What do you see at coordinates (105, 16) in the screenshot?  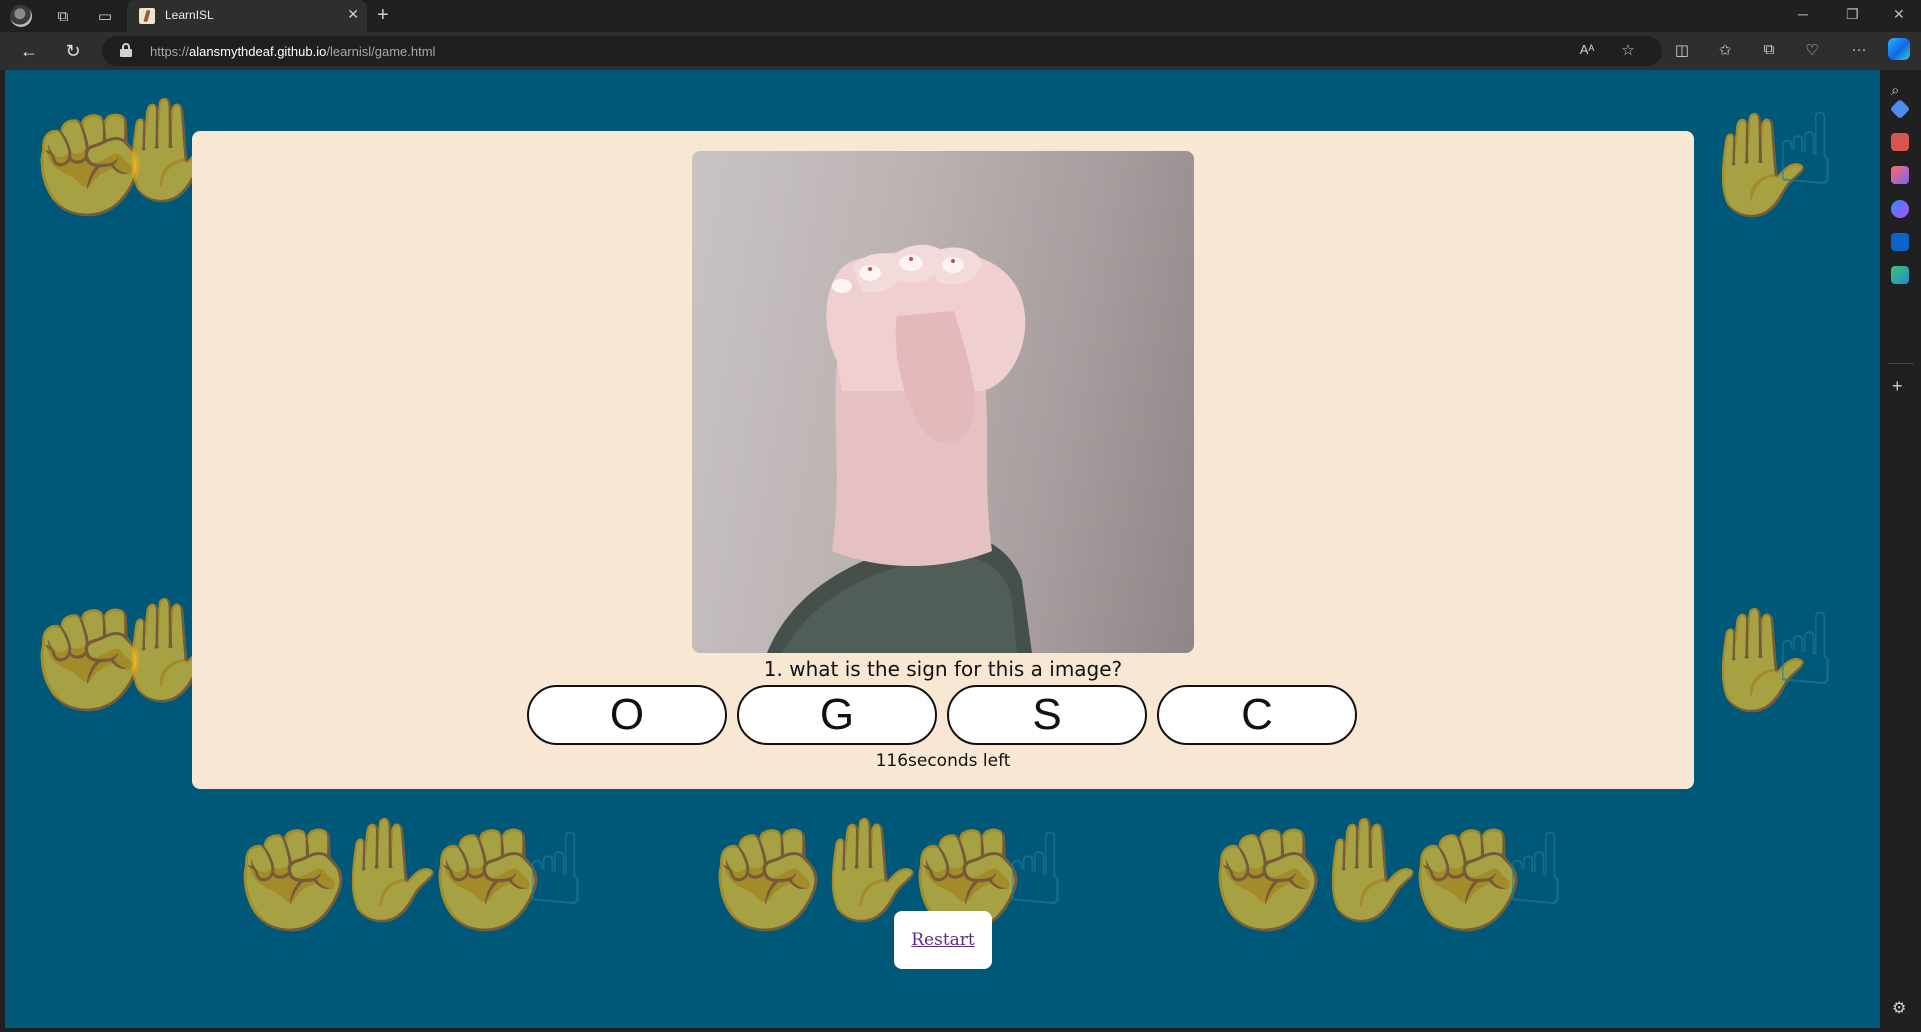 I see `tab-actions-icon: ▭` at bounding box center [105, 16].